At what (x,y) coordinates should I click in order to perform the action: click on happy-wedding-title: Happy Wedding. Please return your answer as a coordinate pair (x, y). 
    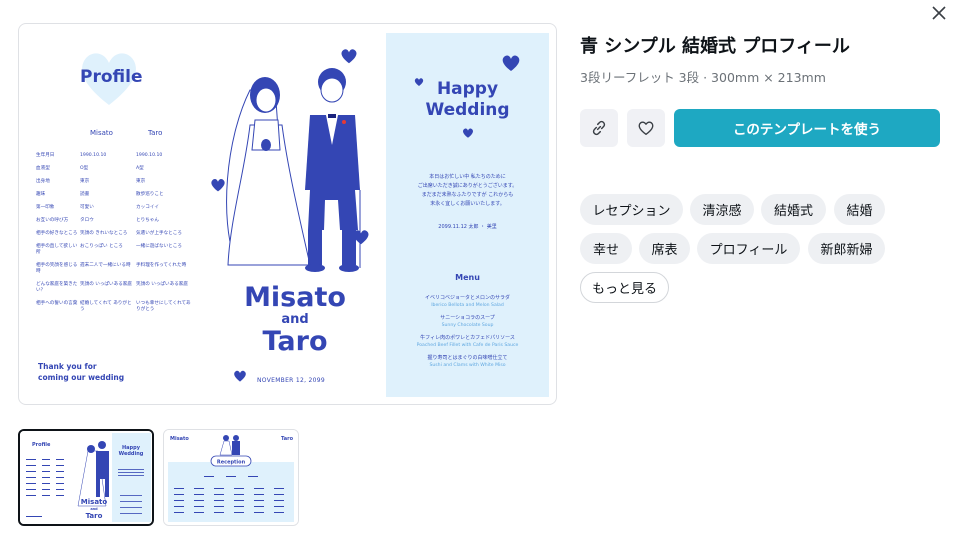
    Looking at the image, I should click on (467, 100).